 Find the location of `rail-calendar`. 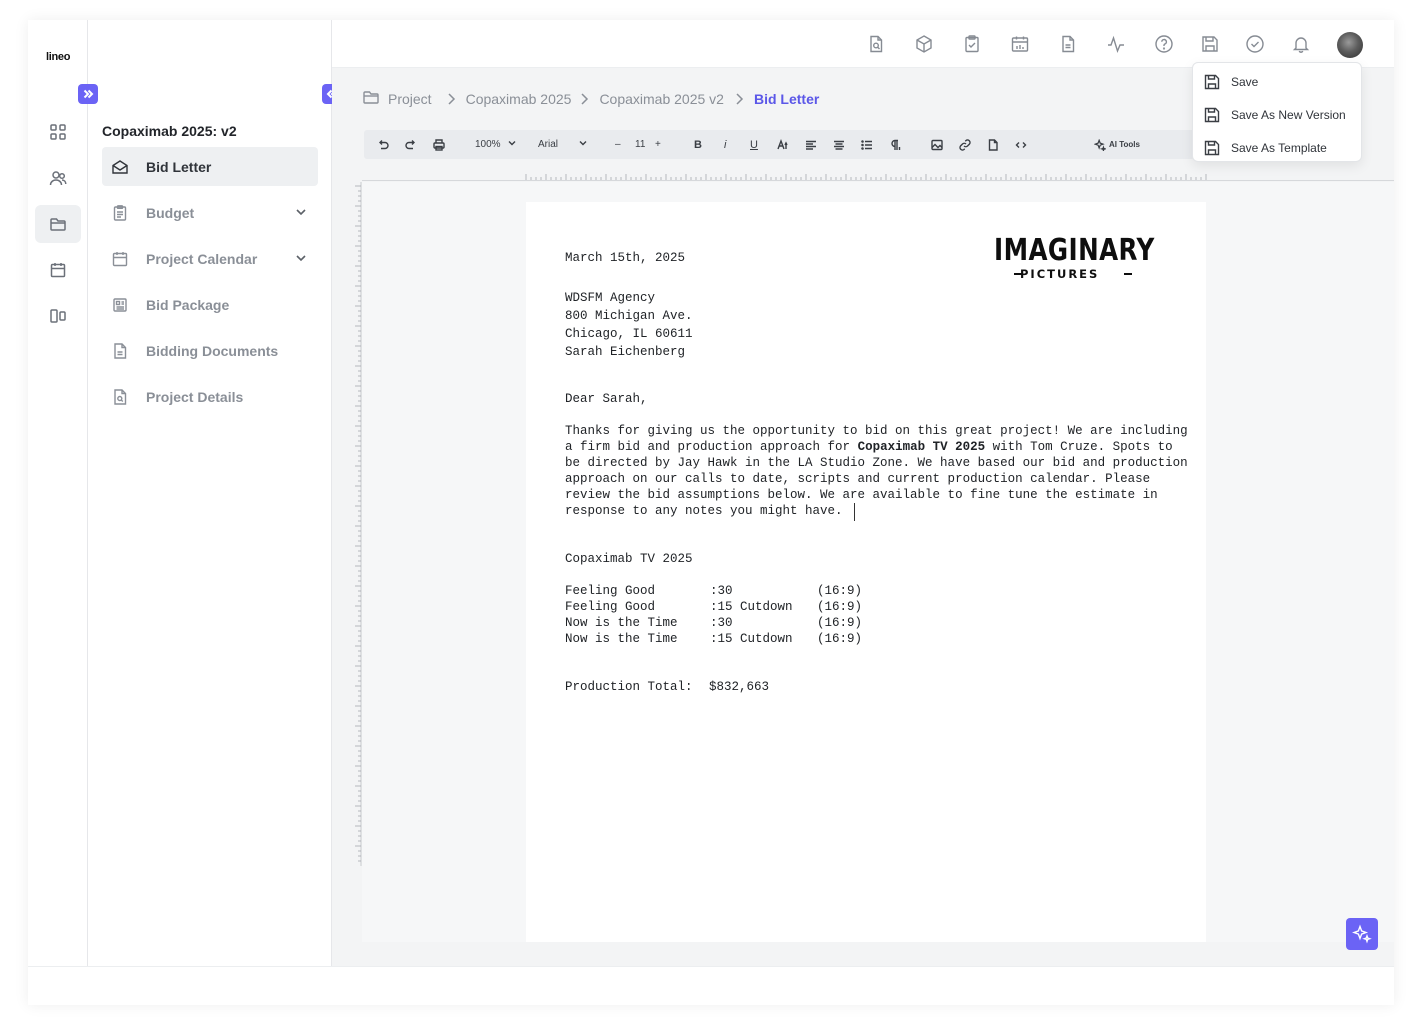

rail-calendar is located at coordinates (58, 270).